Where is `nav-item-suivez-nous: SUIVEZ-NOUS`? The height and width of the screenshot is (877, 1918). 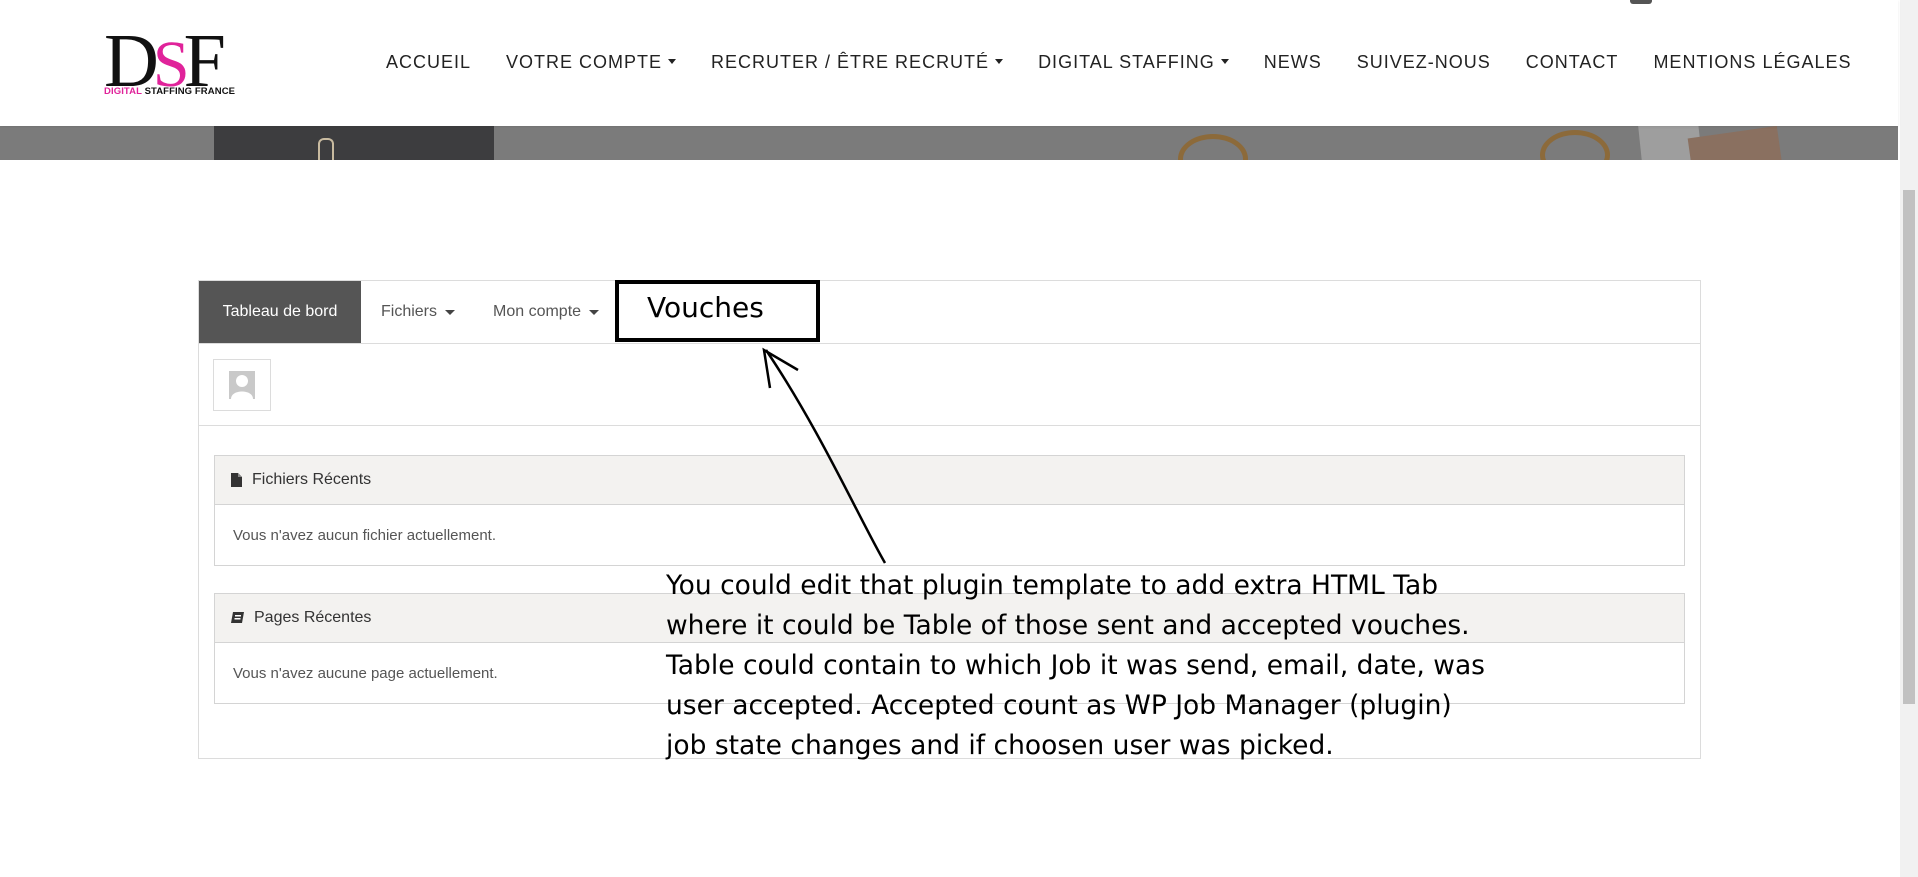 nav-item-suivez-nous: SUIVEZ-NOUS is located at coordinates (1424, 62).